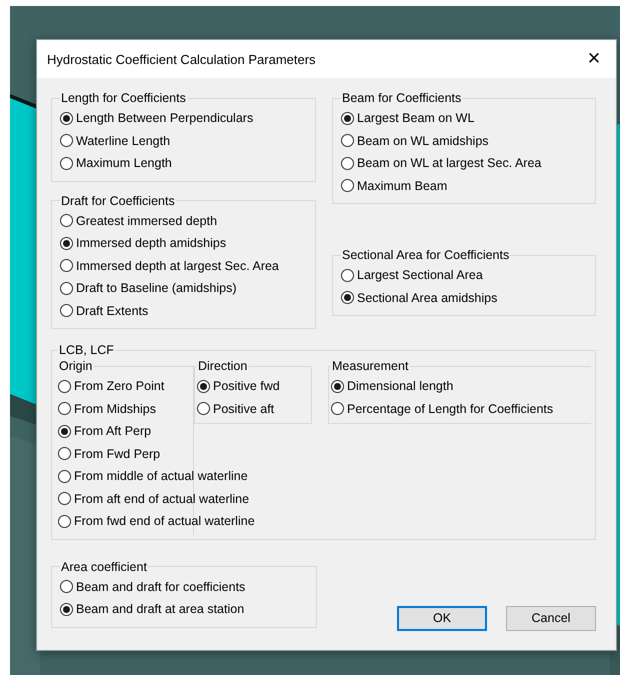 The height and width of the screenshot is (675, 620). What do you see at coordinates (139, 221) in the screenshot?
I see `radio-button: Greatest immersed depth` at bounding box center [139, 221].